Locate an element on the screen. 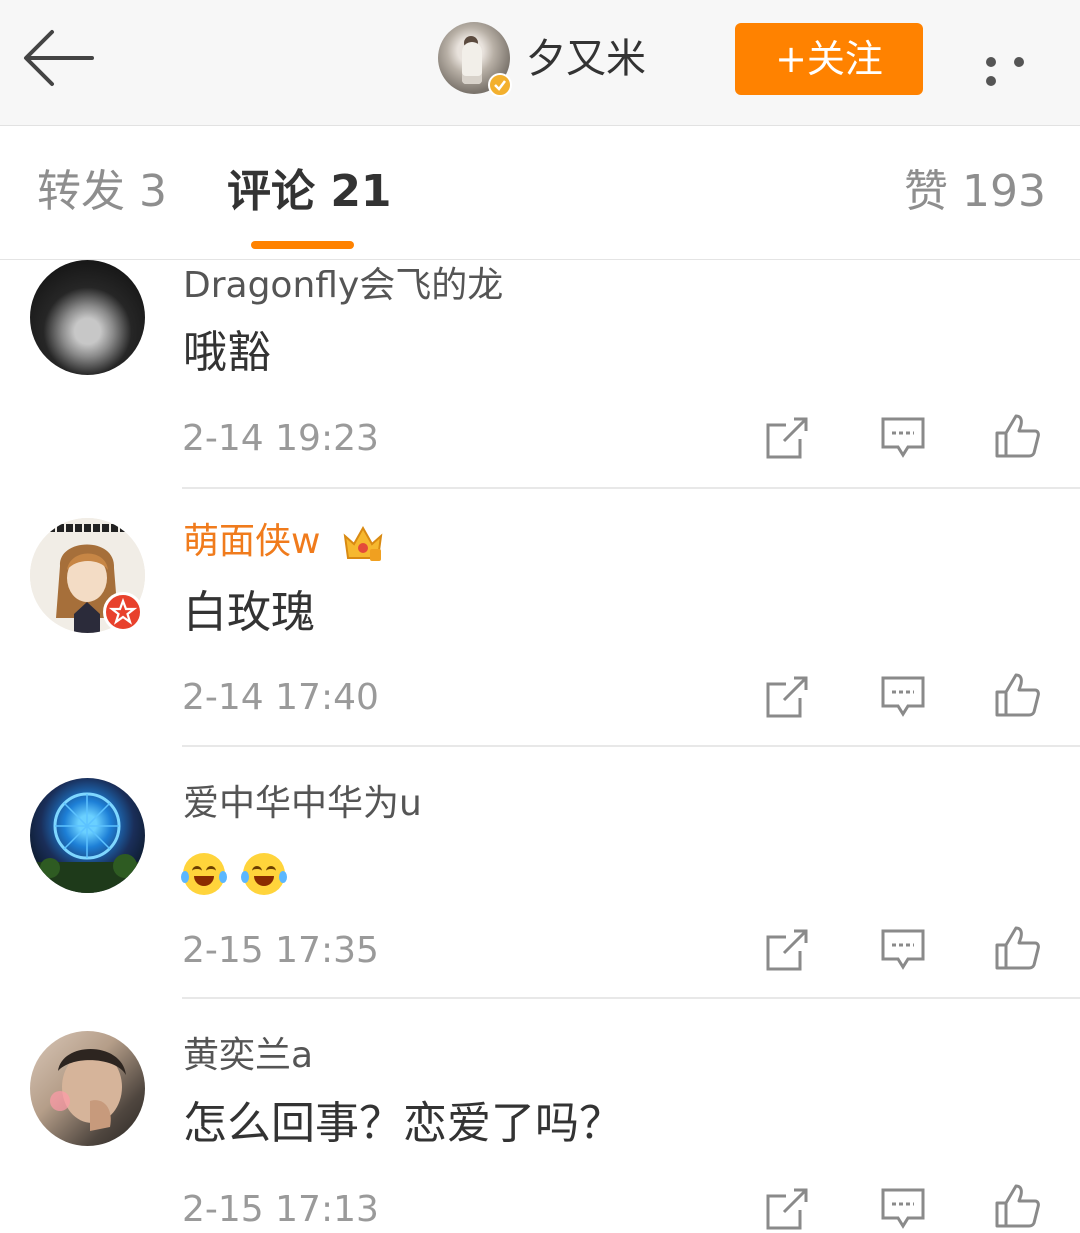 The height and width of the screenshot is (1233, 1080). commenter-name: 黄奕兰a is located at coordinates (248, 1056).